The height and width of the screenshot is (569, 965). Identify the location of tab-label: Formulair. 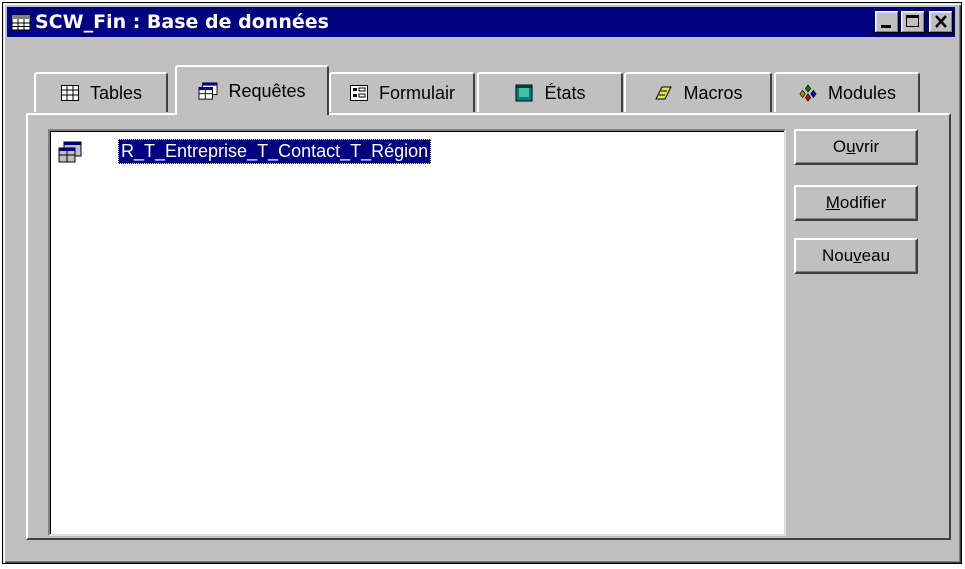
(416, 92).